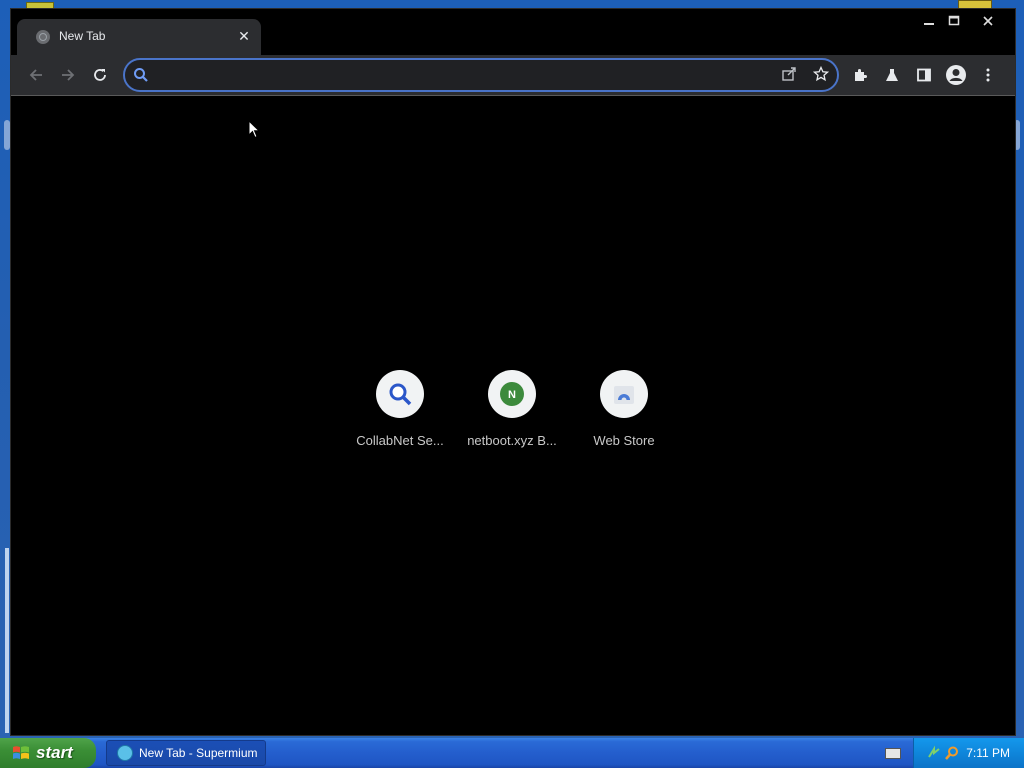 The image size is (1024, 768). I want to click on webstore-icon, so click(624, 395).